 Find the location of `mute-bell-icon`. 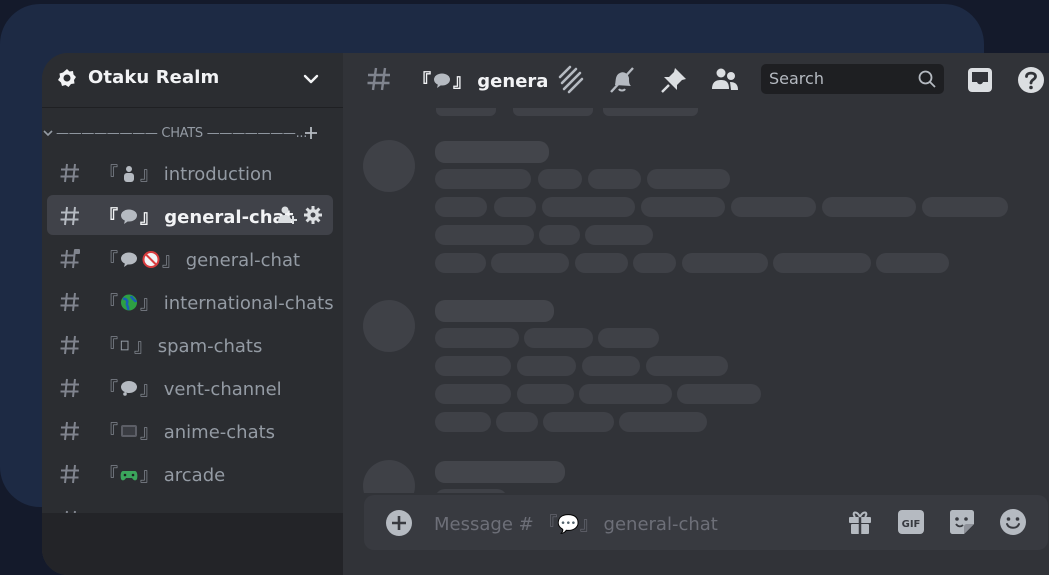

mute-bell-icon is located at coordinates (622, 80).